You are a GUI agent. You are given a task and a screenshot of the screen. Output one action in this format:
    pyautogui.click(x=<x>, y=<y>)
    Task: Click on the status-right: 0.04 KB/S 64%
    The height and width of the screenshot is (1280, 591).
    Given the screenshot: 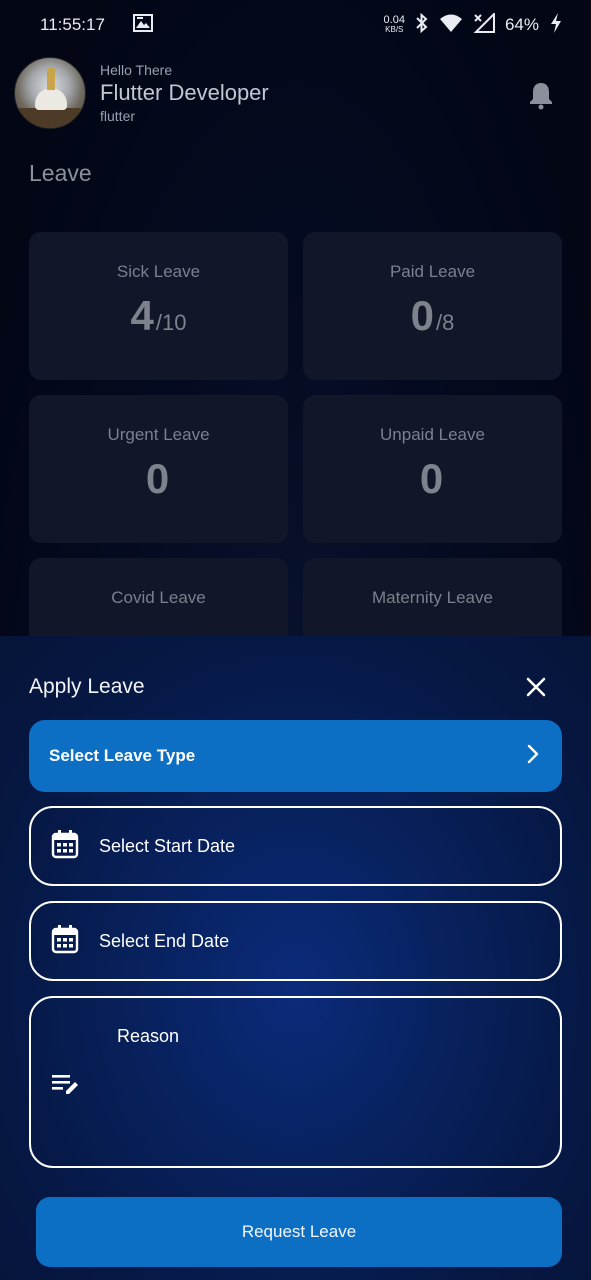 What is the action you would take?
    pyautogui.click(x=473, y=25)
    